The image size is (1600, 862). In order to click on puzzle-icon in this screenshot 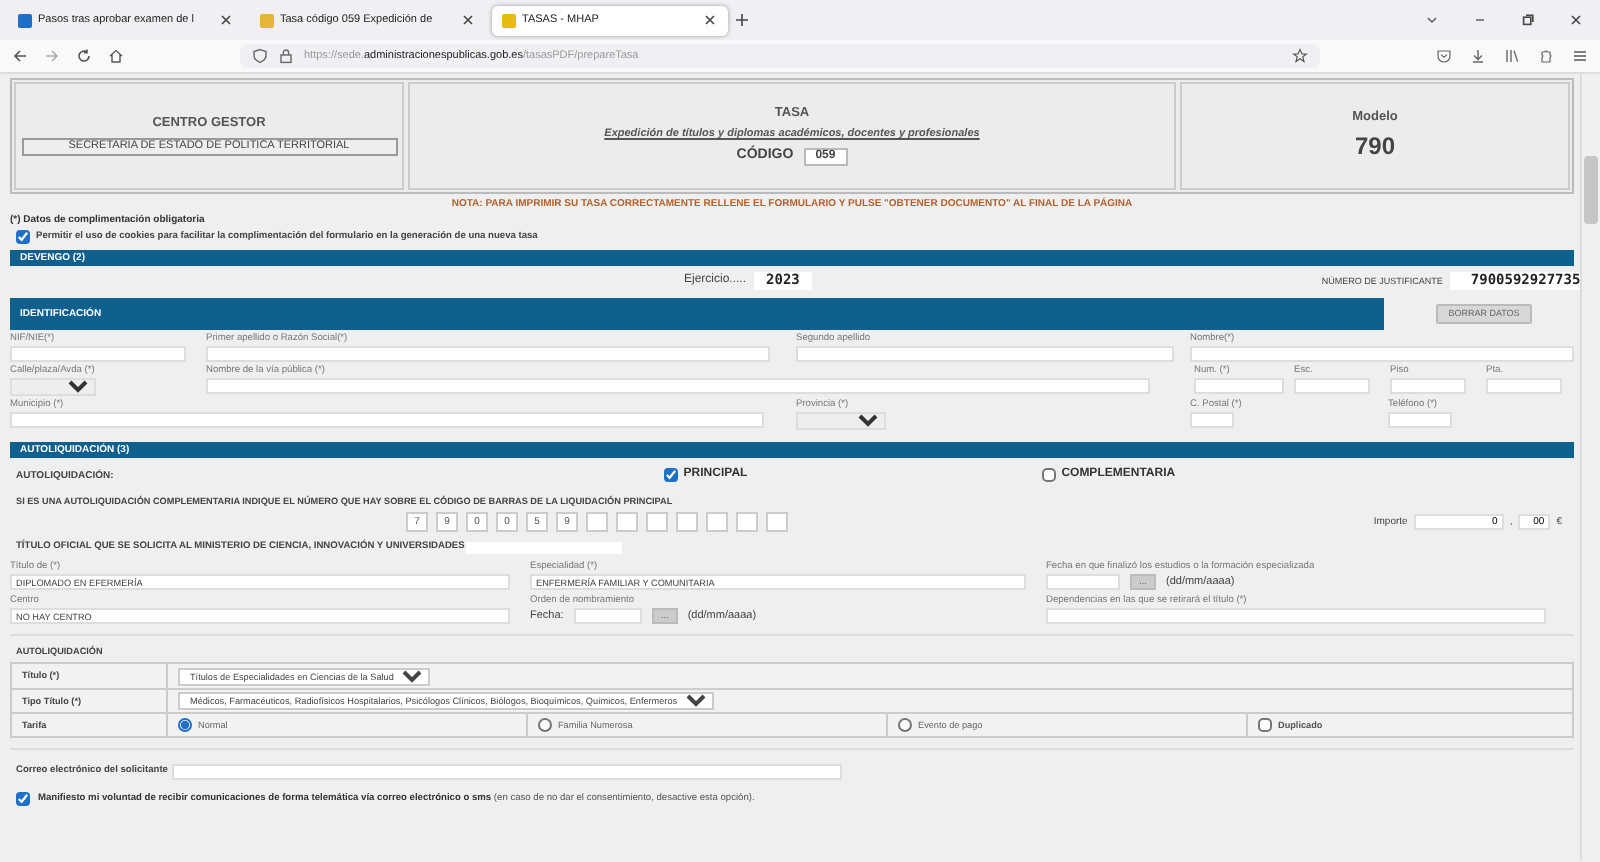, I will do `click(1546, 56)`.